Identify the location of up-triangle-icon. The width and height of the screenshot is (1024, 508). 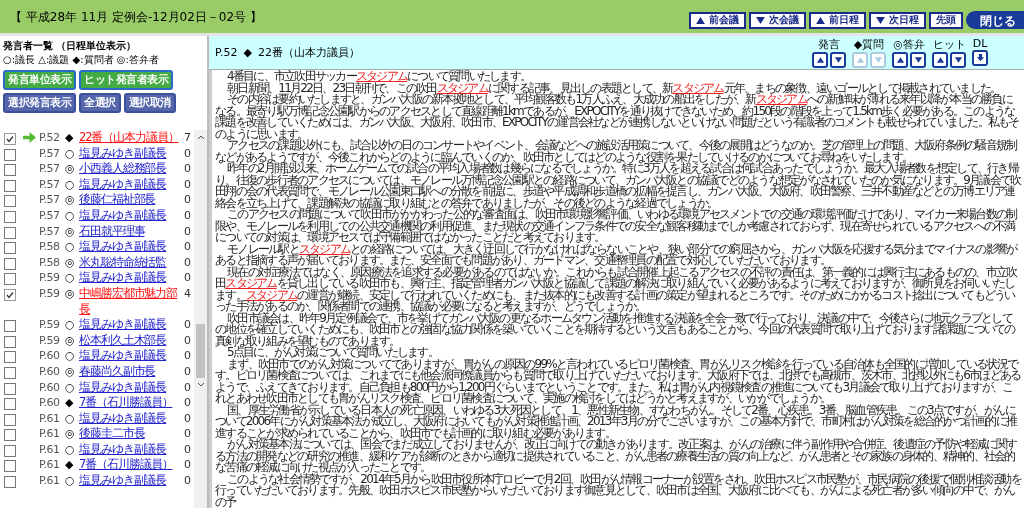
(860, 60).